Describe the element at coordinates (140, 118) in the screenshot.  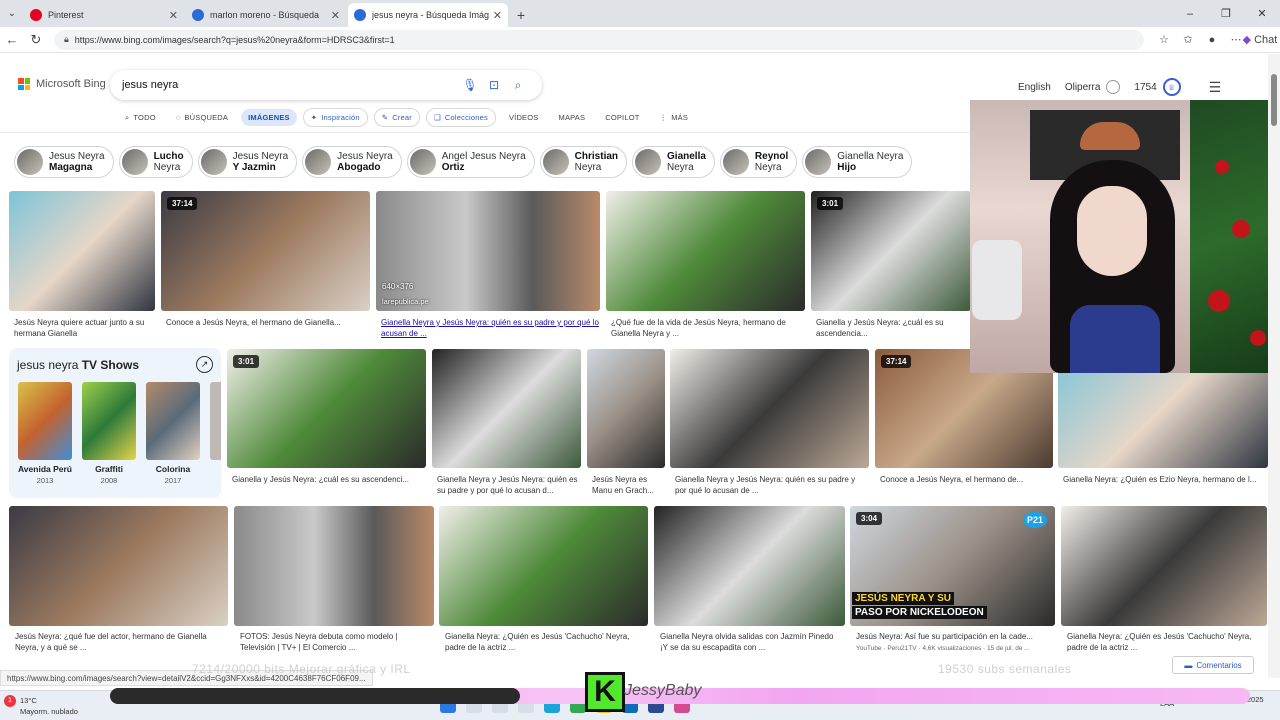
I see `scope-tab-0: ⌕ TODO` at that location.